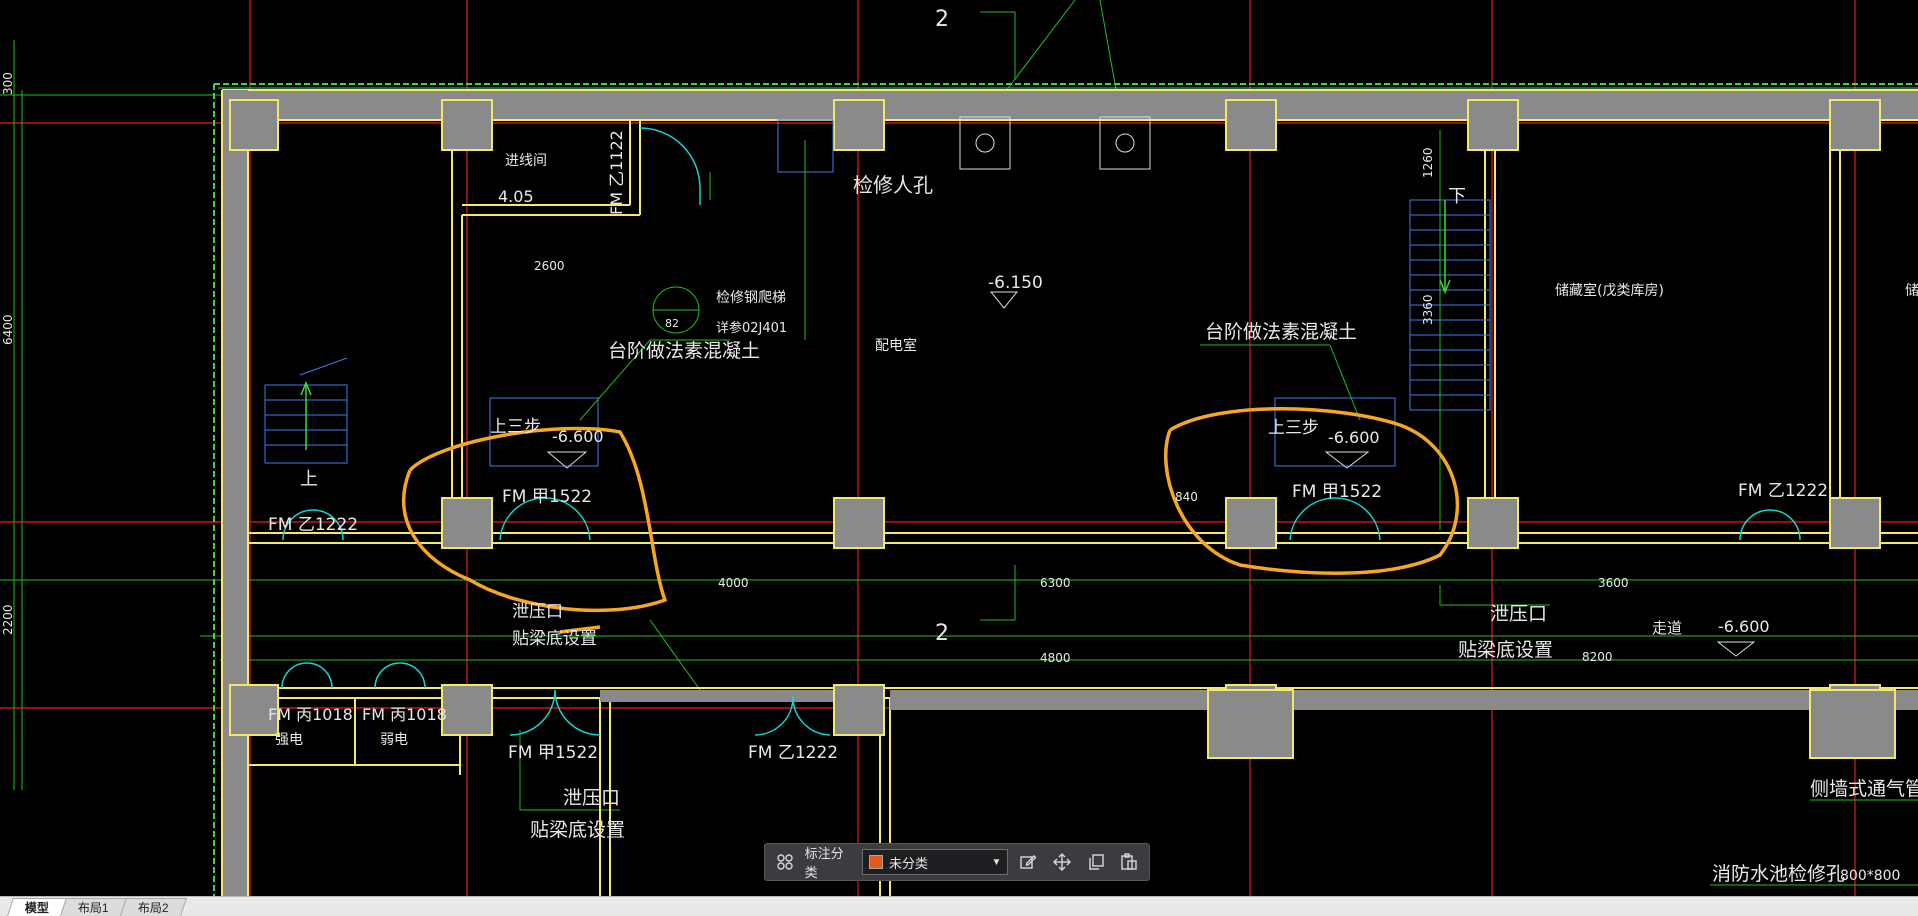 Image resolution: width=1918 pixels, height=916 pixels. I want to click on label-ladder-ref: 详参02J401, so click(751, 328).